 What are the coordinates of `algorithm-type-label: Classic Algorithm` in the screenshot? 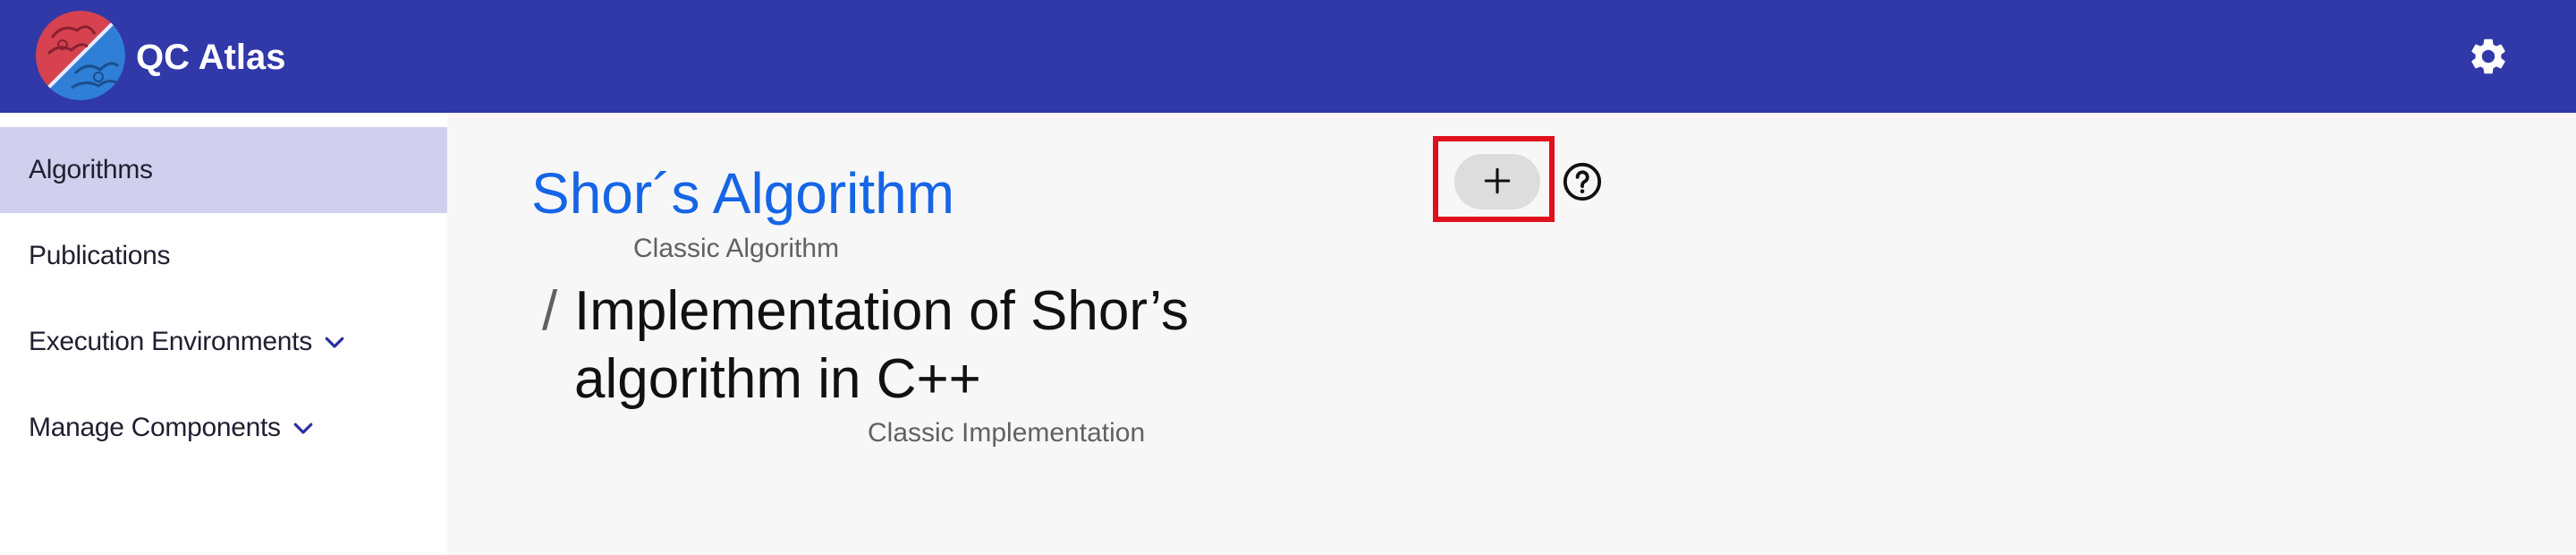 It's located at (736, 248).